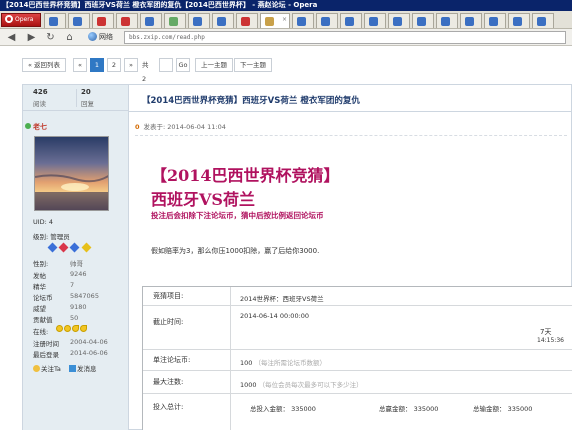  I want to click on ruby-icon, so click(63, 247).